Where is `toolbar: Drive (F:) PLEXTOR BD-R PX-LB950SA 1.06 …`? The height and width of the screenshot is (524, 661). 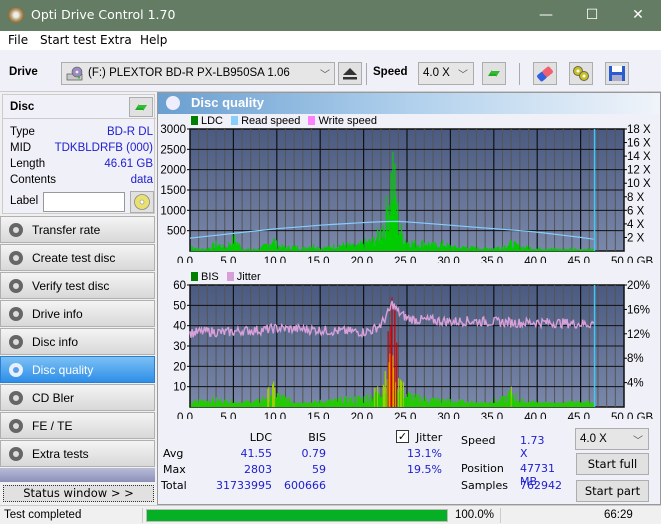 toolbar: Drive (F:) PLEXTOR BD-R PX-LB950SA 1.06 … is located at coordinates (330, 71).